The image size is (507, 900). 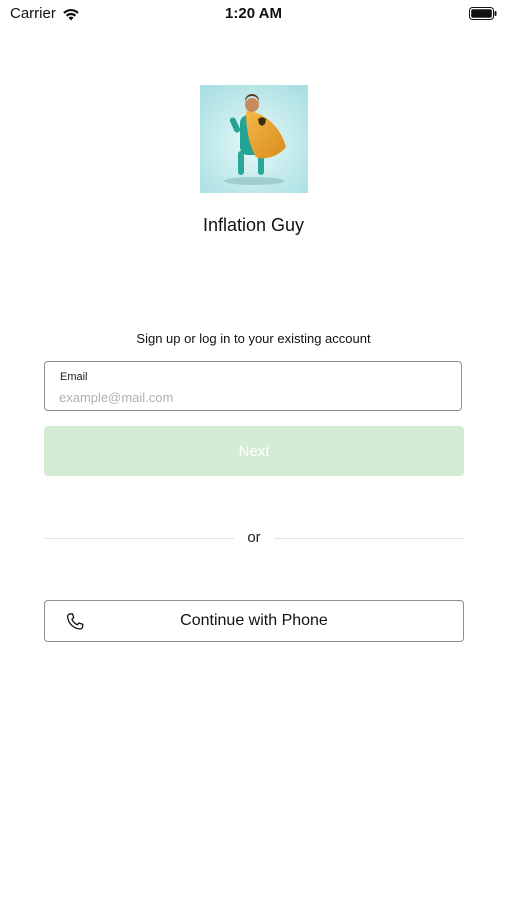 I want to click on continue-with-phone-label: Continue with Phone, so click(x=254, y=620).